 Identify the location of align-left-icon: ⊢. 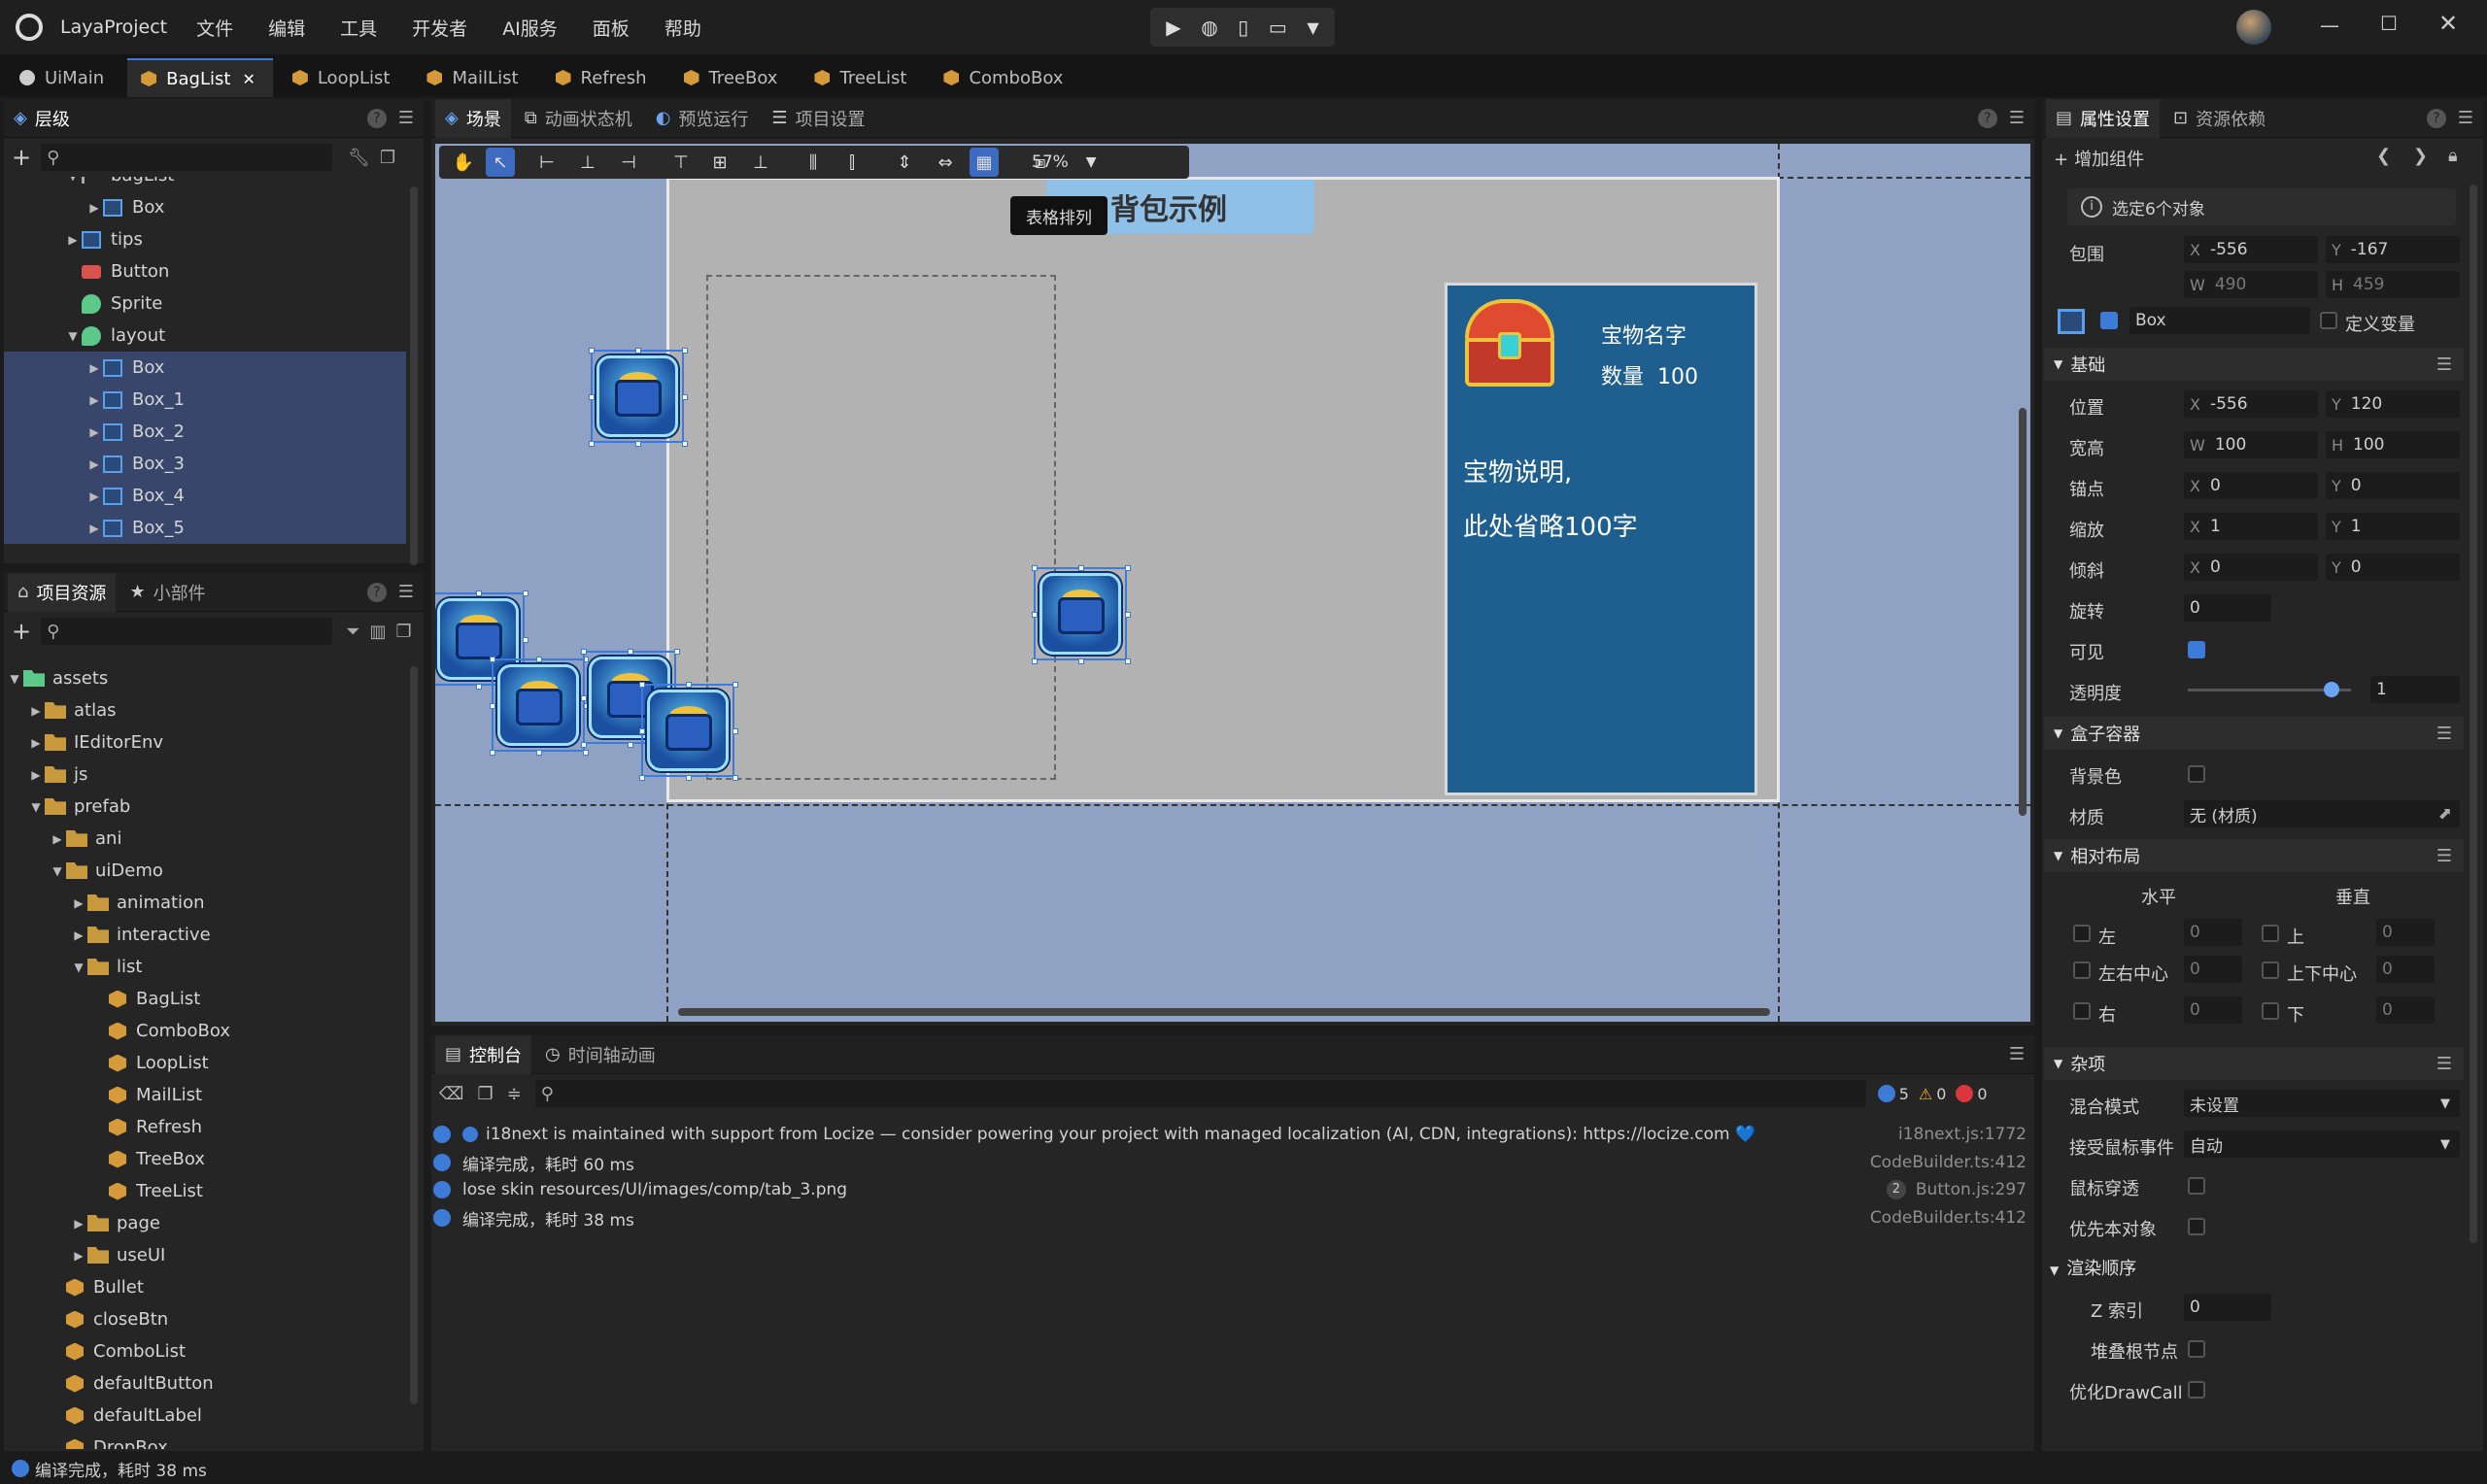
(547, 162).